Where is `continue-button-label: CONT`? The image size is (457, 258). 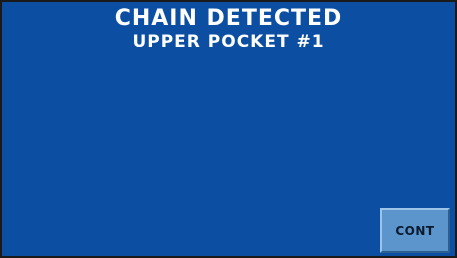
continue-button-label: CONT is located at coordinates (415, 230).